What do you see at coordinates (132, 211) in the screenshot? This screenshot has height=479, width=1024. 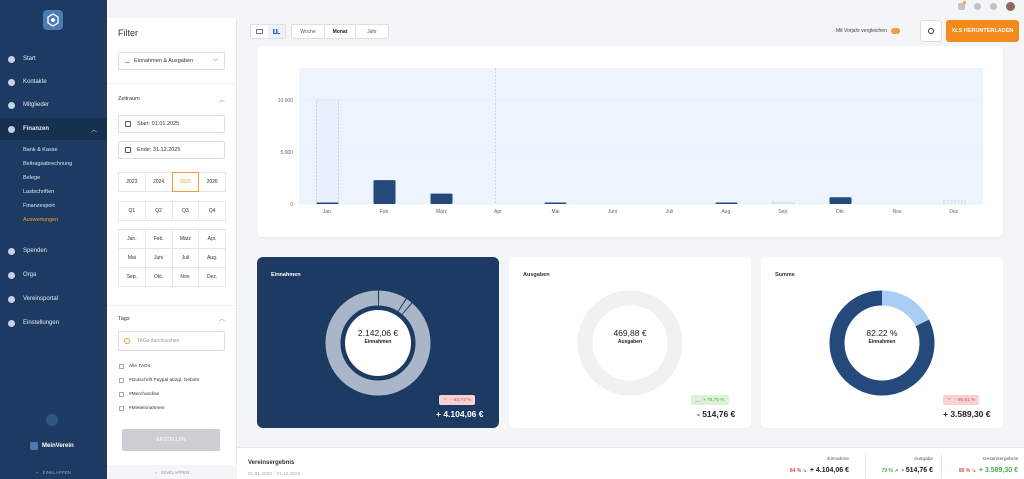 I see `quarter-q1: Q1` at bounding box center [132, 211].